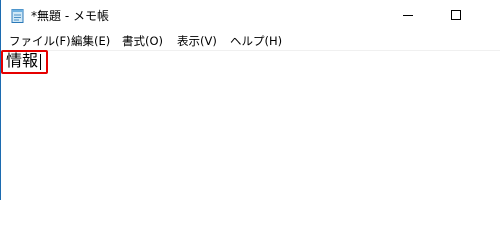 This screenshot has height=240, width=500. I want to click on highlight-box, so click(24, 62).